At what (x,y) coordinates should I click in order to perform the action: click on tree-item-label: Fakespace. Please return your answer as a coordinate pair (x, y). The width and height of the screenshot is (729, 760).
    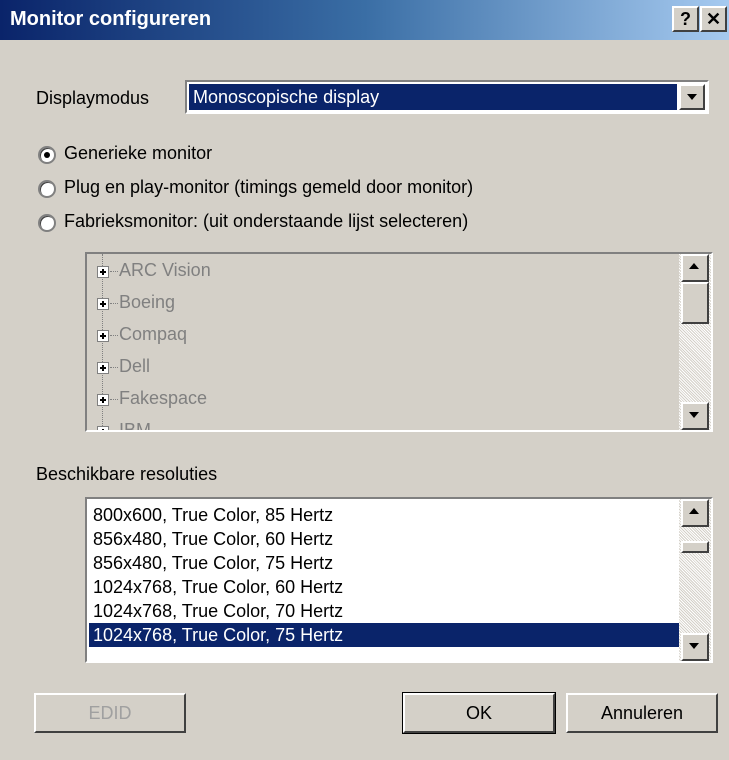
    Looking at the image, I should click on (163, 398).